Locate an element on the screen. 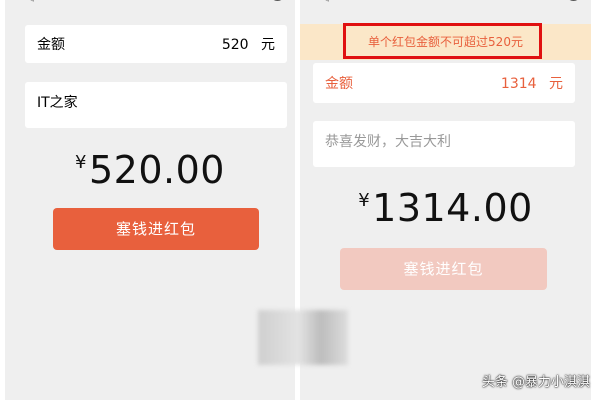 Image resolution: width=600 pixels, height=400 pixels. amount-value: 520 is located at coordinates (235, 45).